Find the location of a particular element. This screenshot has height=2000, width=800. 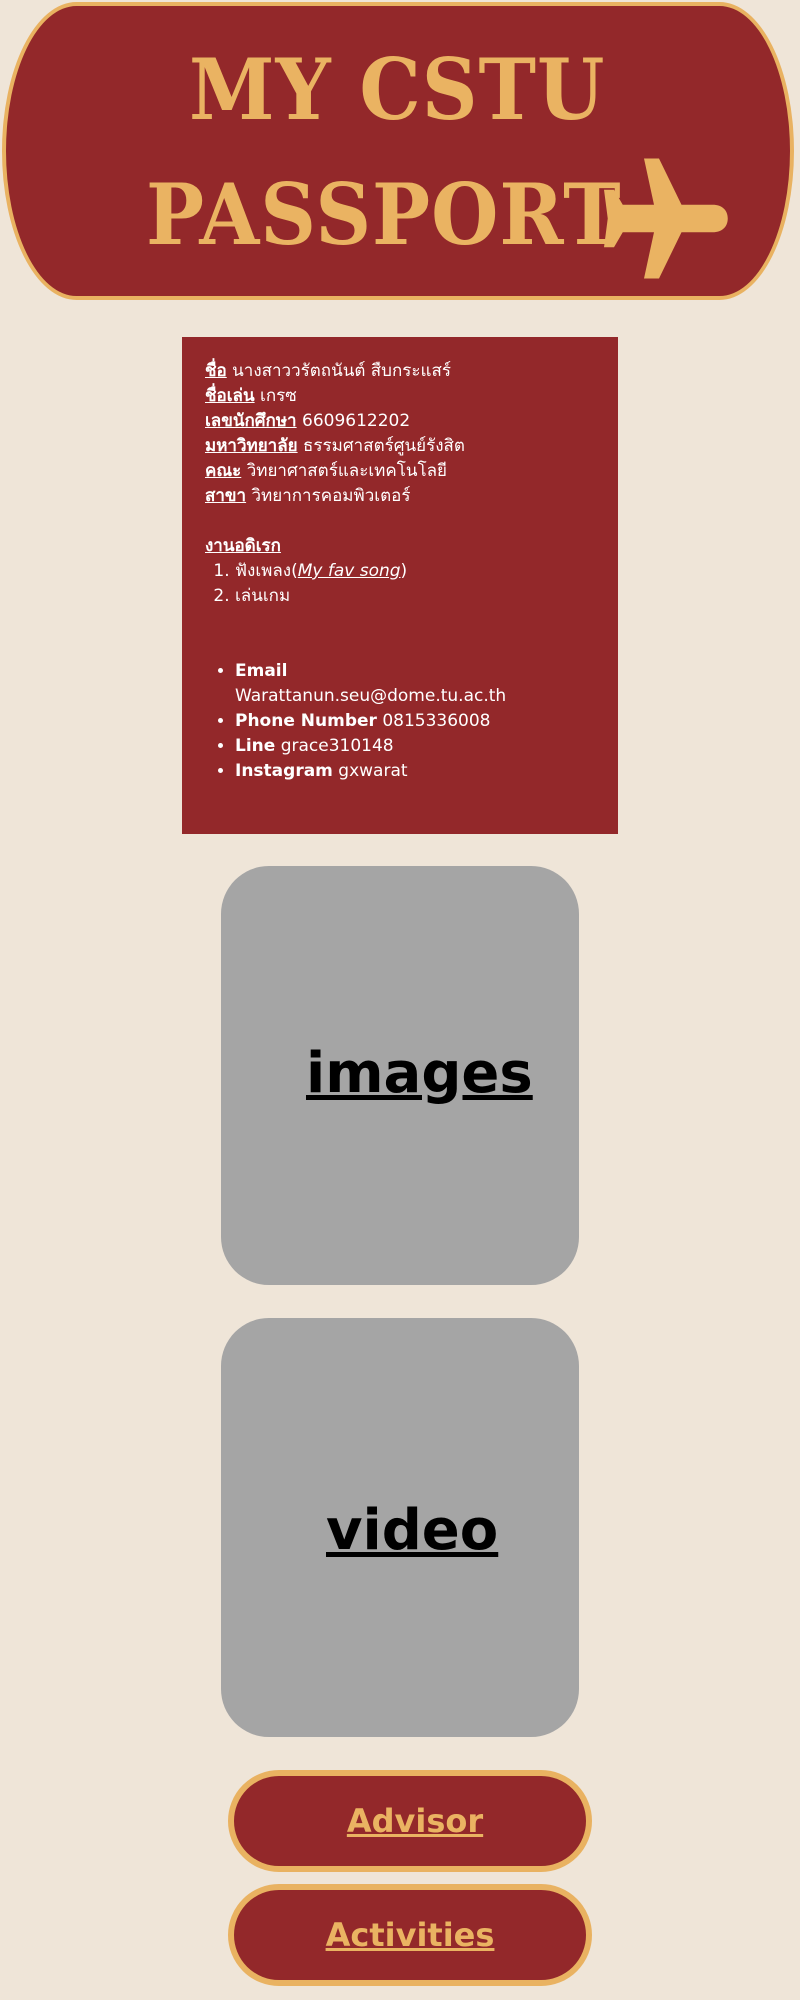

images-card: images is located at coordinates (400, 1075).